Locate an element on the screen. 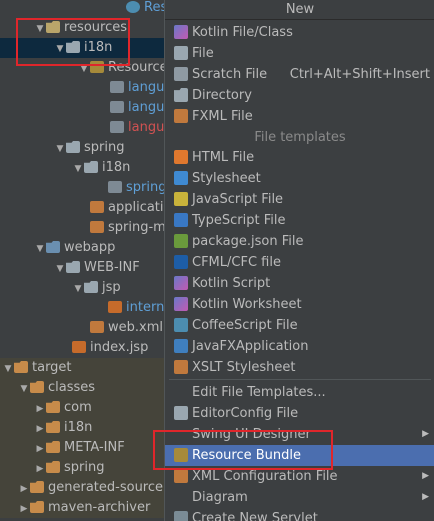 The width and height of the screenshot is (434, 521). tree-item-spring-file: spring is located at coordinates (83, 188).